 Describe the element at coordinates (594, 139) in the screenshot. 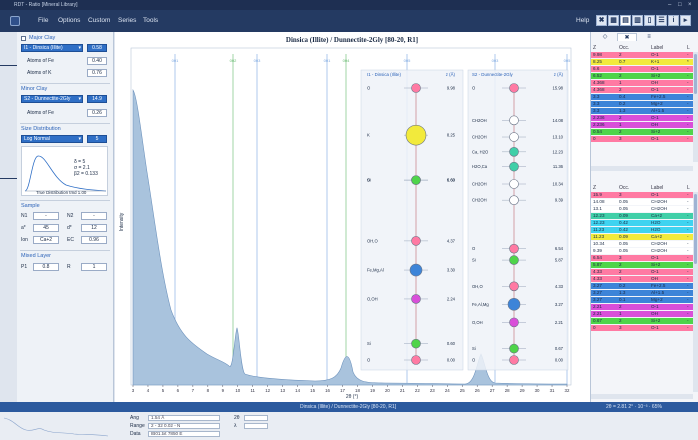

I see `cell-z: 0` at that location.